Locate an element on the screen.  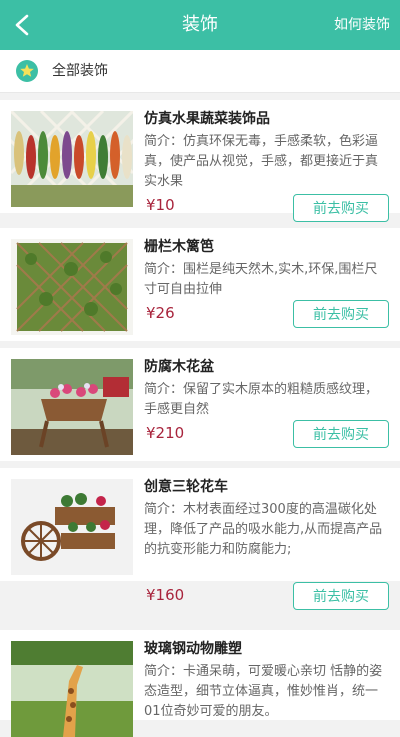
back-button is located at coordinates (23, 25).